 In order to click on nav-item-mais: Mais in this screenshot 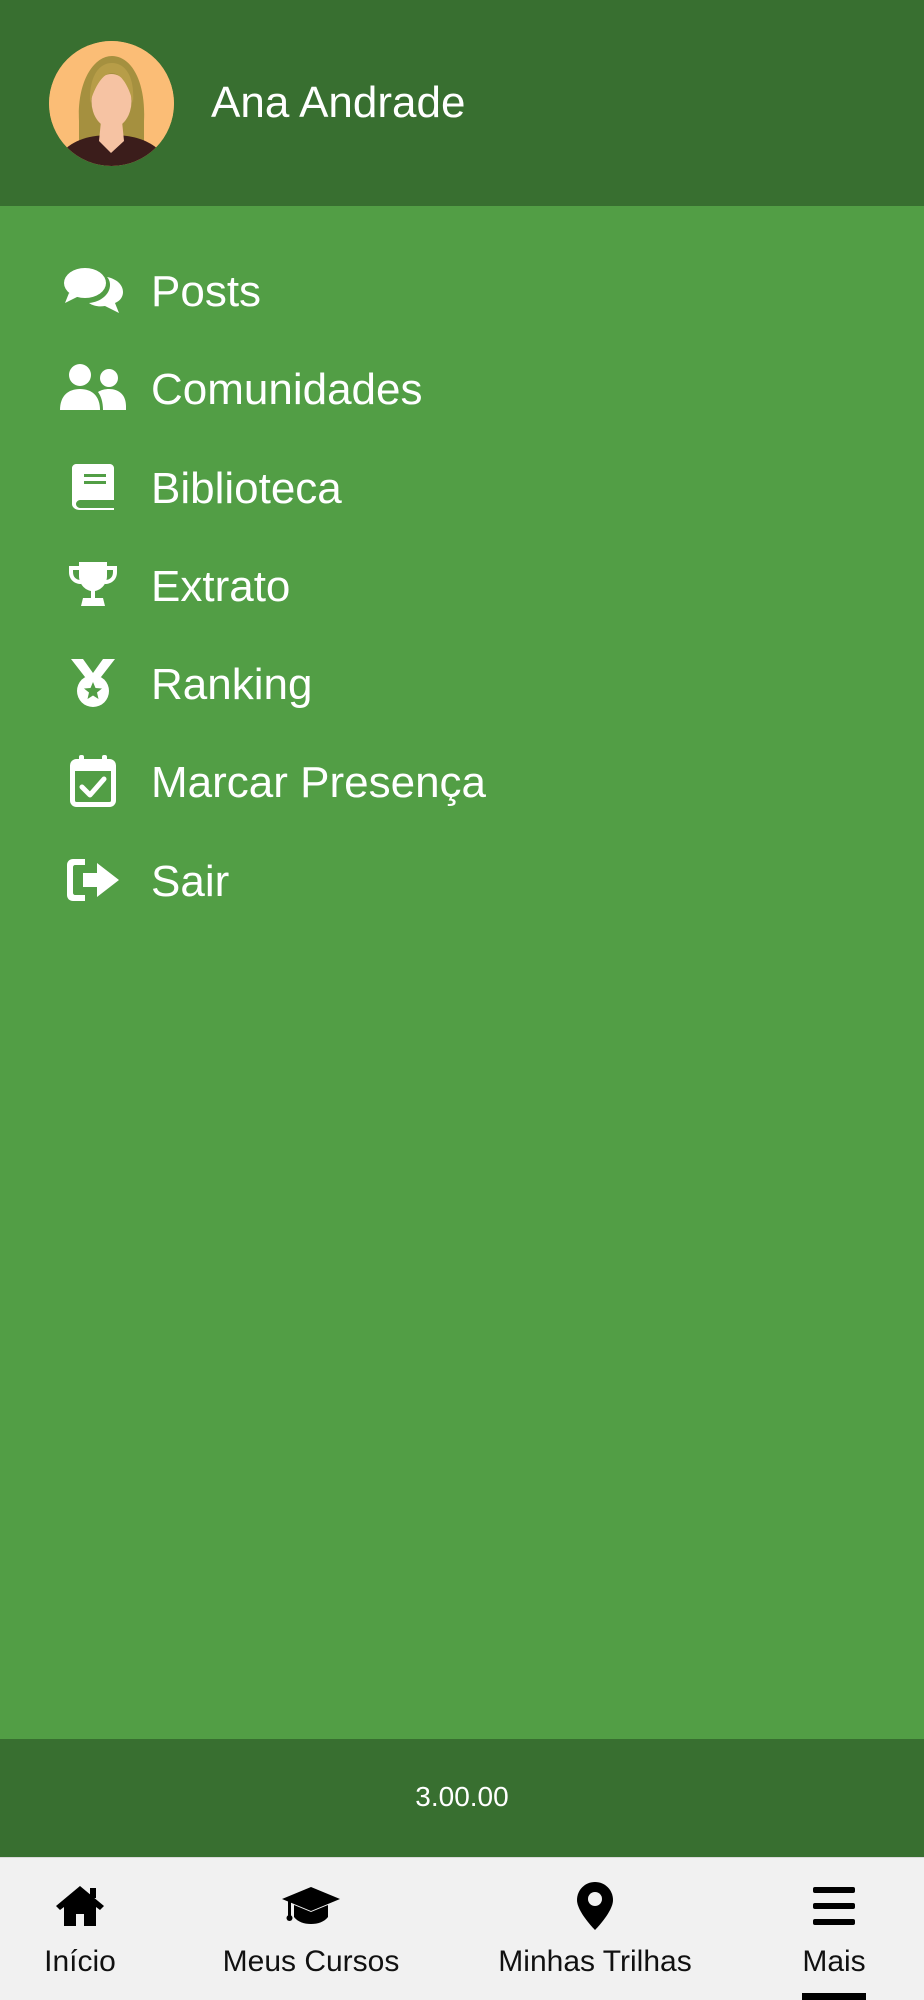, I will do `click(834, 1929)`.